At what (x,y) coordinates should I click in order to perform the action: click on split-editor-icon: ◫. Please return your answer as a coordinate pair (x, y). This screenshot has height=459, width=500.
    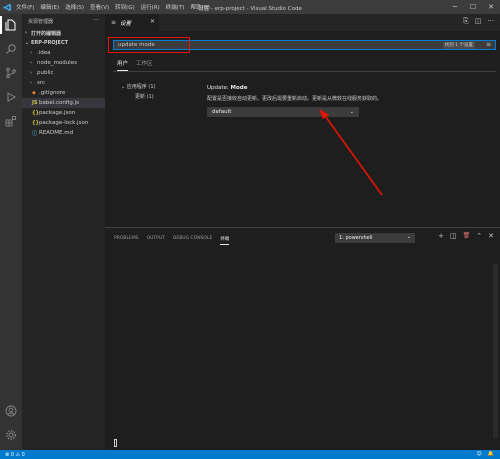
    Looking at the image, I should click on (478, 21).